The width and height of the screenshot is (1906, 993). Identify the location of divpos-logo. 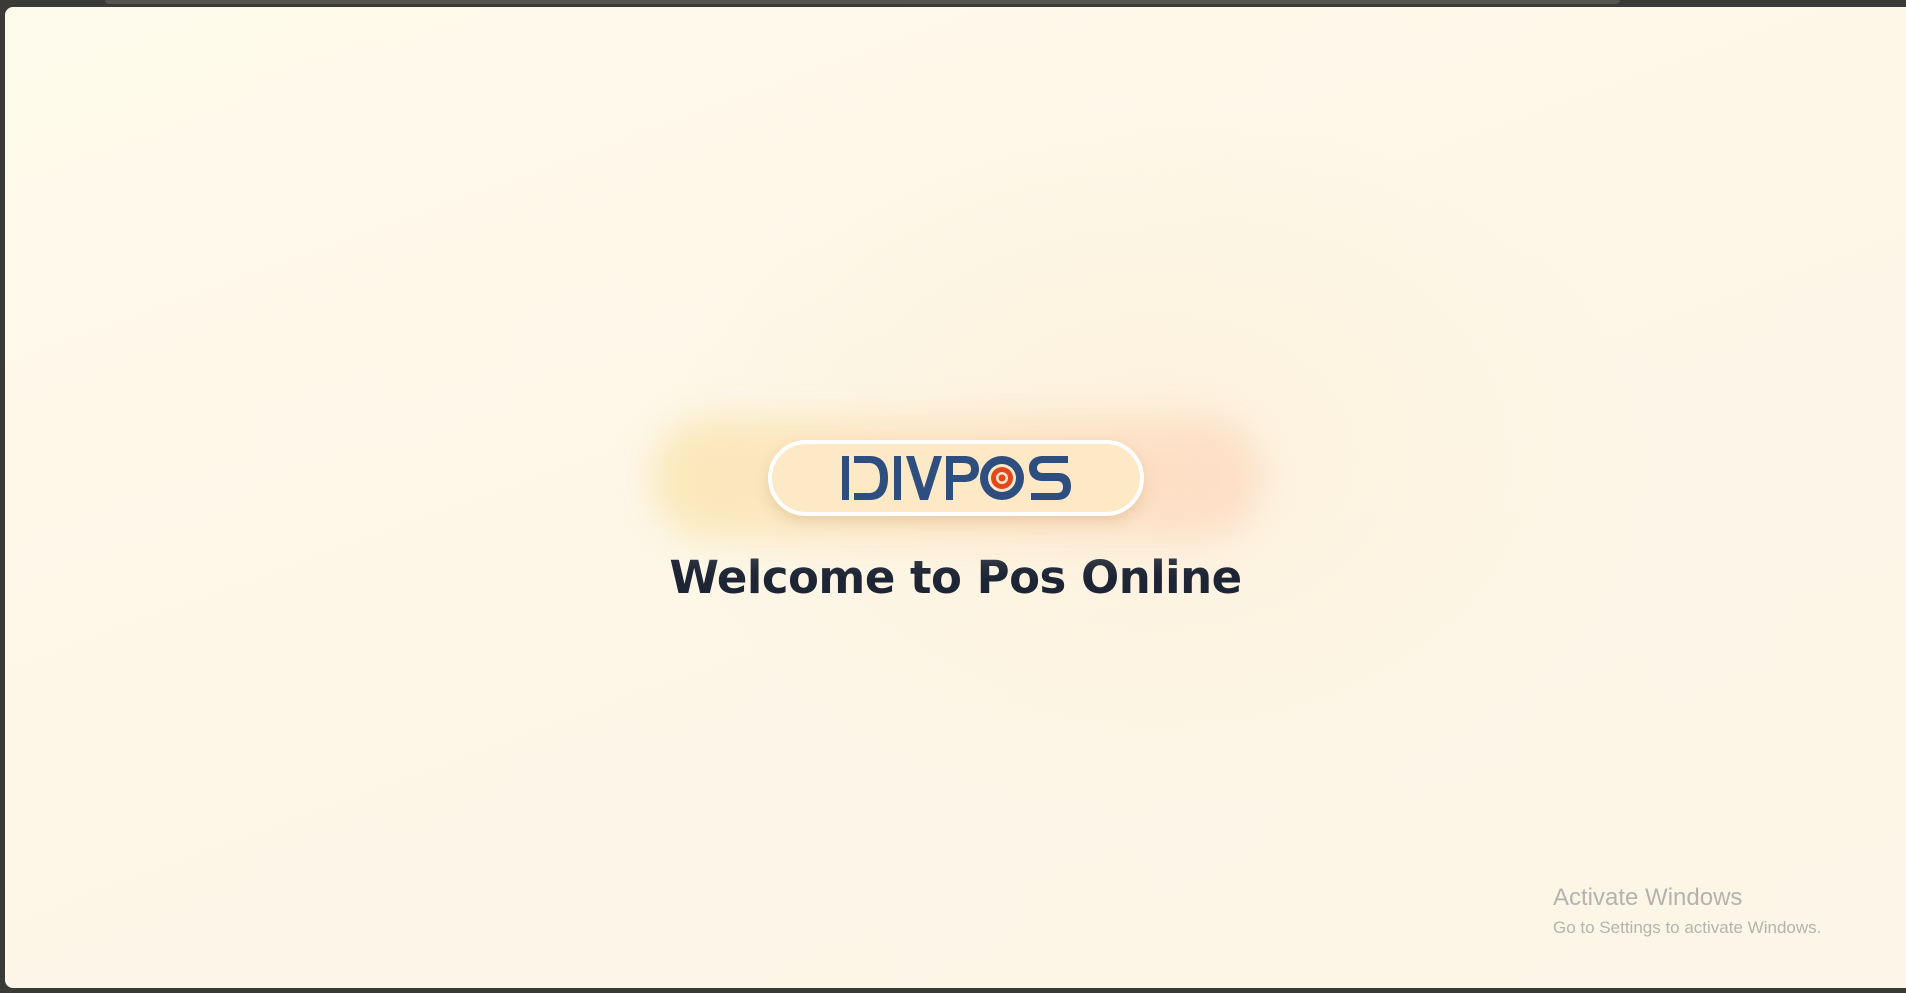
(956, 478).